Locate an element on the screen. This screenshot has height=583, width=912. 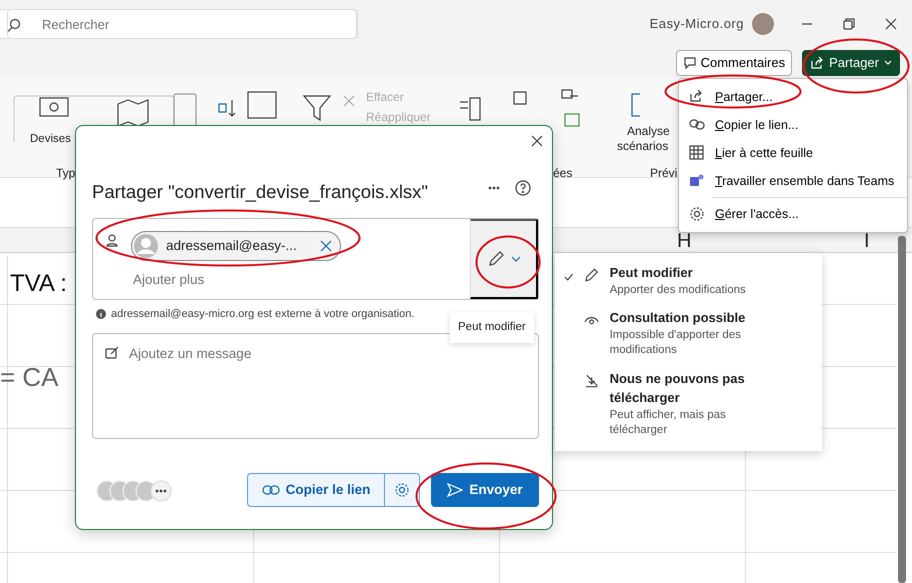
menu-item: Travailler ensemble dans Teams is located at coordinates (793, 181).